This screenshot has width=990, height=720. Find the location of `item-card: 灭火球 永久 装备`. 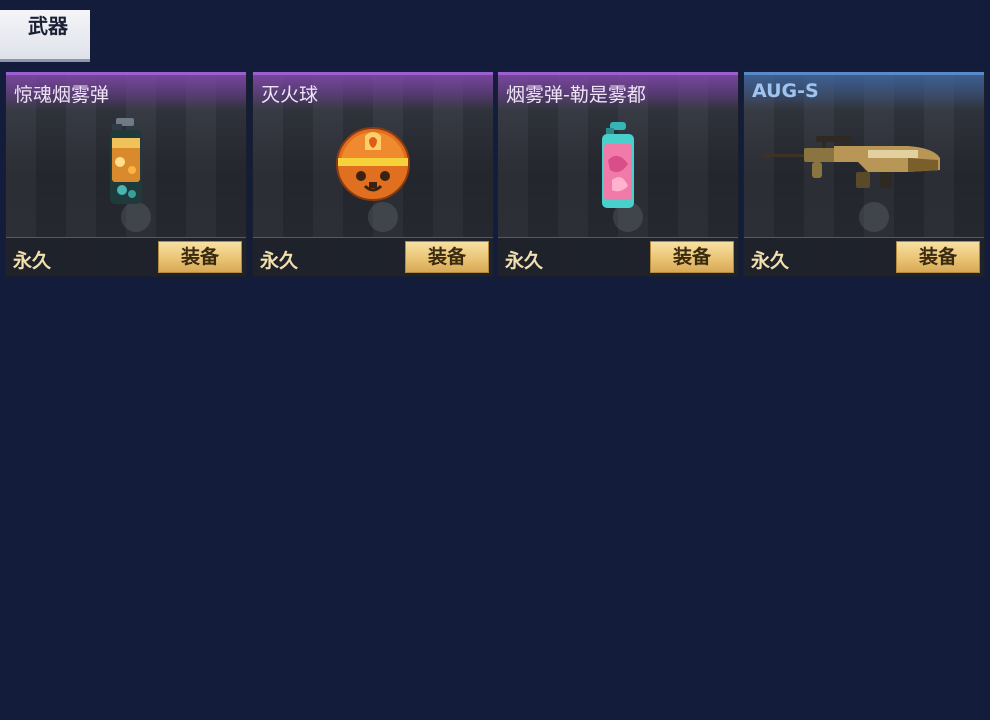

item-card: 灭火球 永久 装备 is located at coordinates (373, 174).